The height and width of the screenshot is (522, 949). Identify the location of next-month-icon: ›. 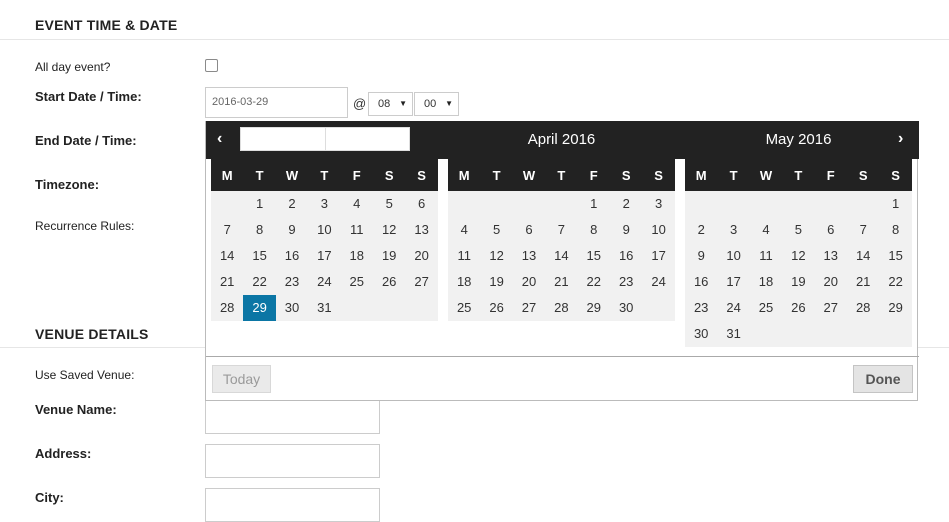
(900, 139).